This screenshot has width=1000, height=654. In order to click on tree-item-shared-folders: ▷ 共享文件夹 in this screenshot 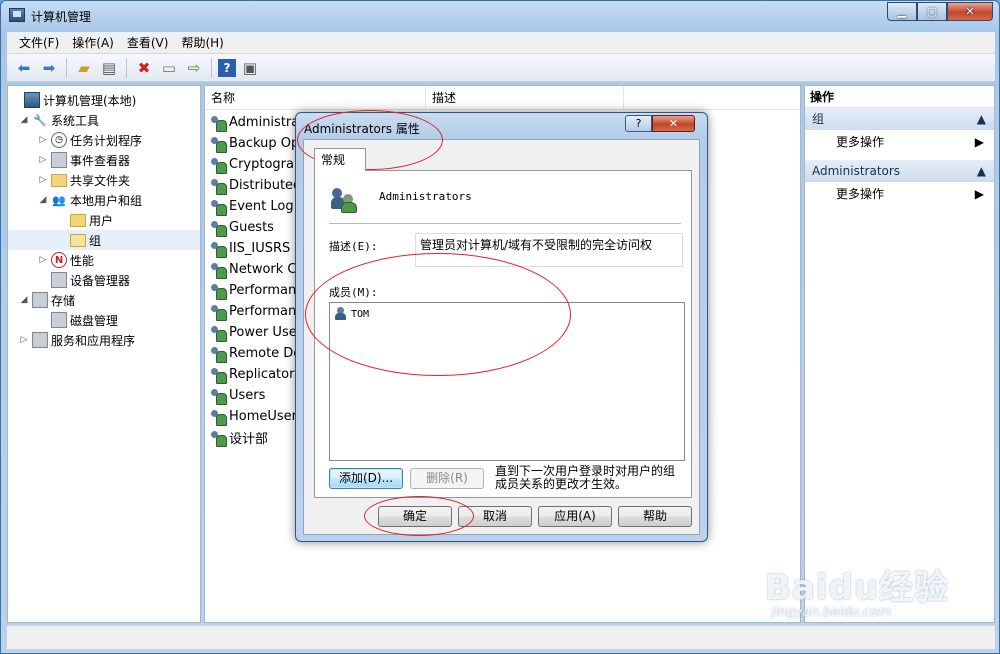, I will do `click(104, 180)`.